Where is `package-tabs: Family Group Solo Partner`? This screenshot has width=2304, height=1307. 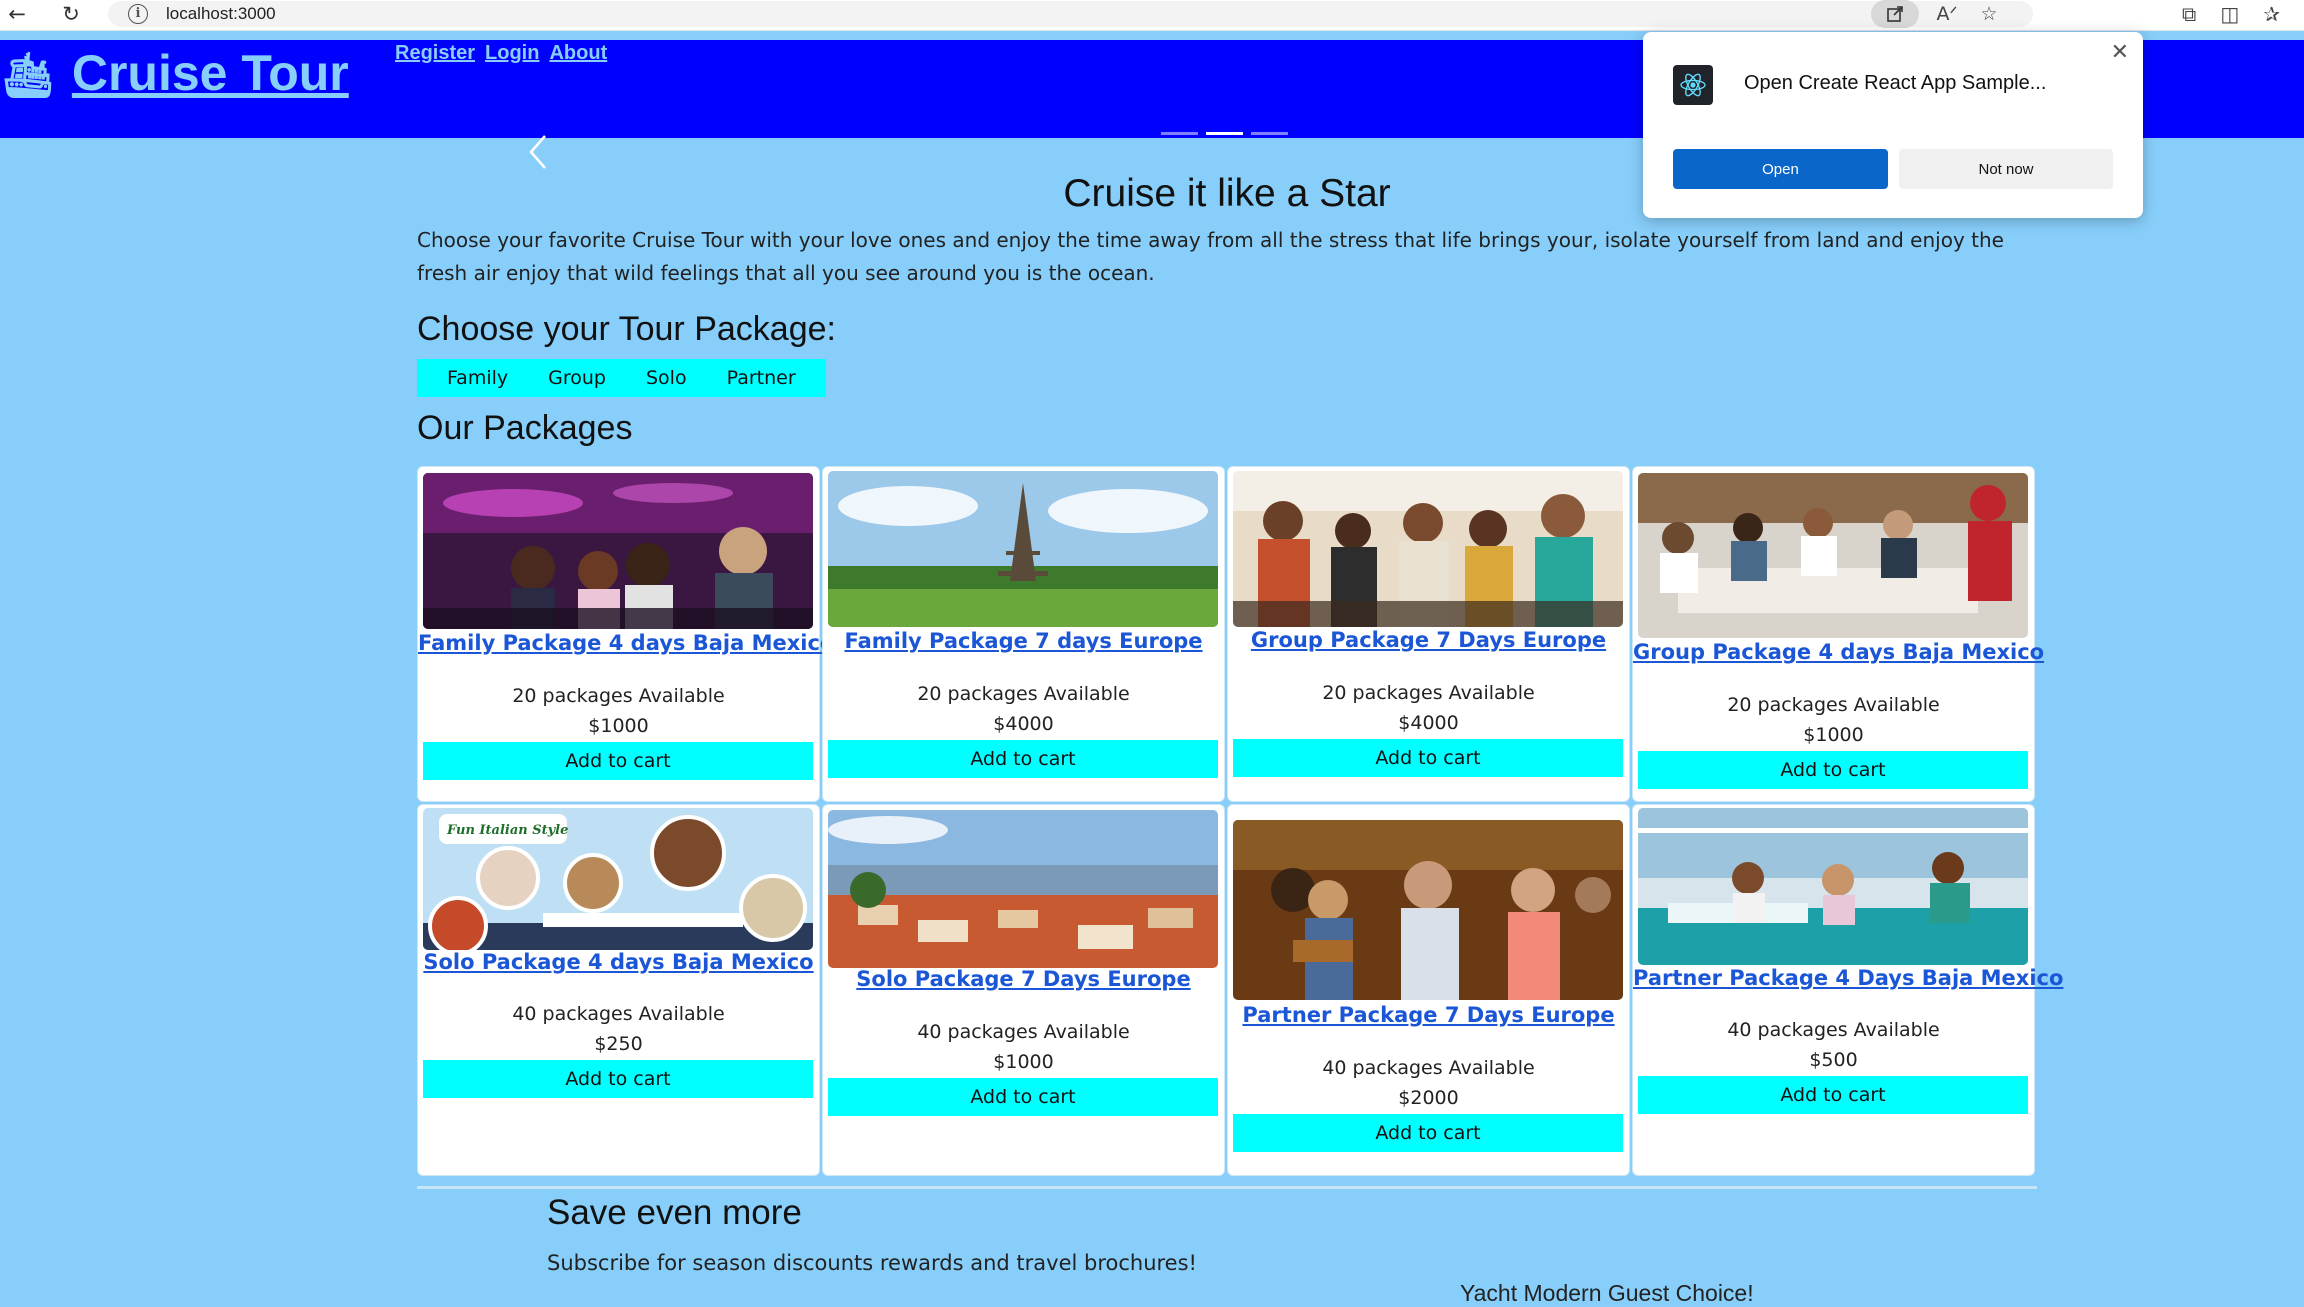
package-tabs: Family Group Solo Partner is located at coordinates (621, 378).